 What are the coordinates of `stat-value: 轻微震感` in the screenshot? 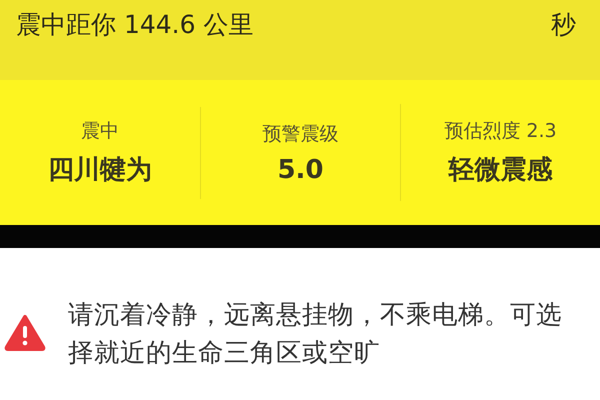 It's located at (500, 170).